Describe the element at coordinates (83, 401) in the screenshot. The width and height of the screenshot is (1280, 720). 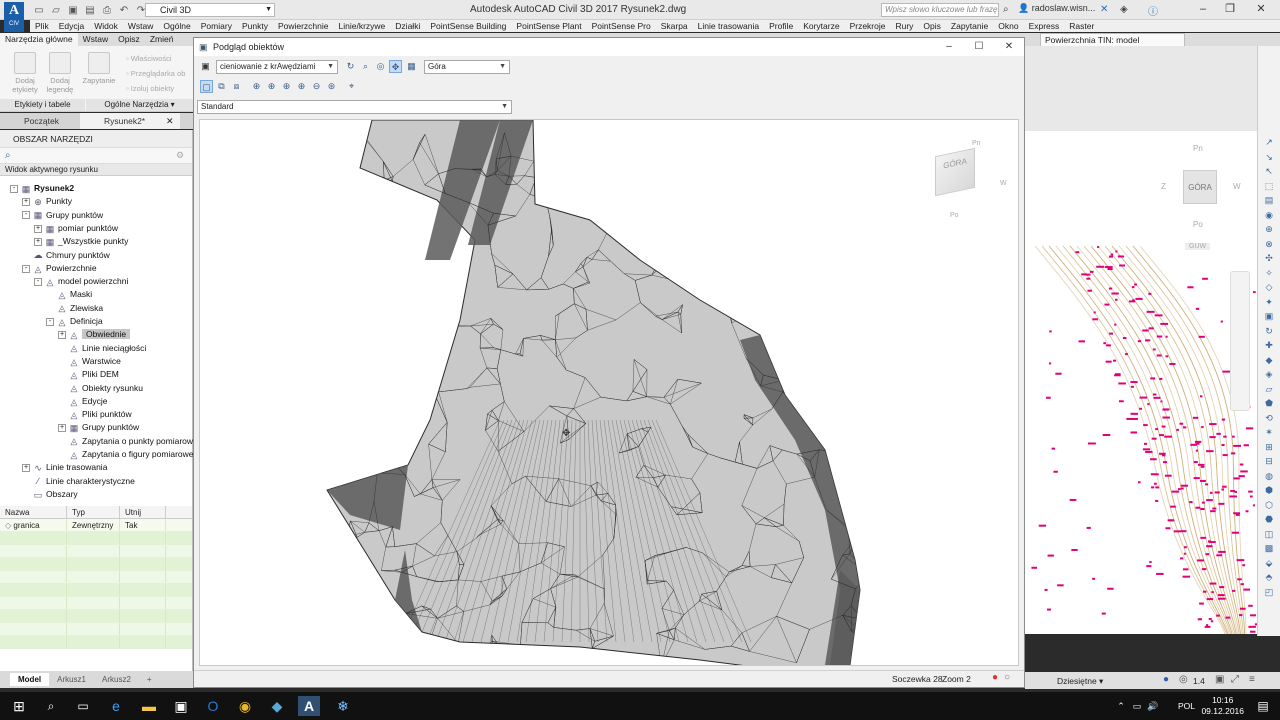
I see `tree-node: ◬ Edycje` at that location.